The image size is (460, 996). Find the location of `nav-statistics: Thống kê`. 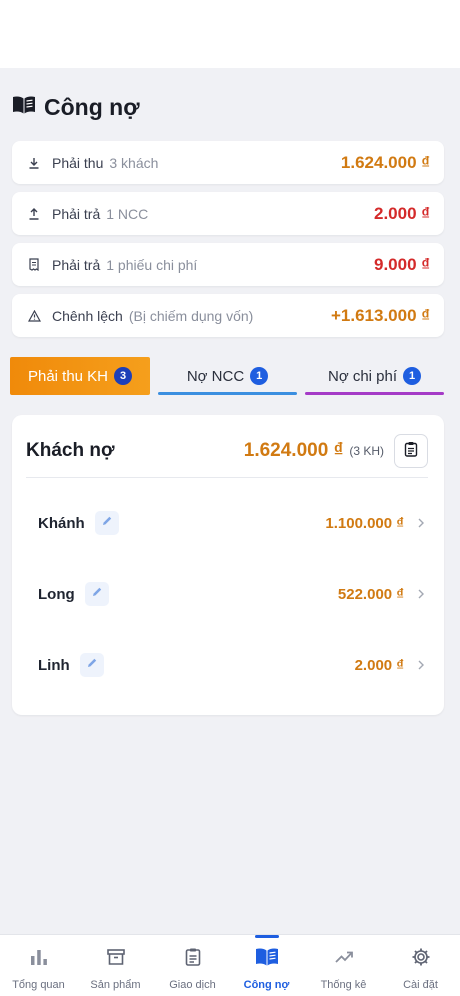

nav-statistics: Thống kê is located at coordinates (343, 965).